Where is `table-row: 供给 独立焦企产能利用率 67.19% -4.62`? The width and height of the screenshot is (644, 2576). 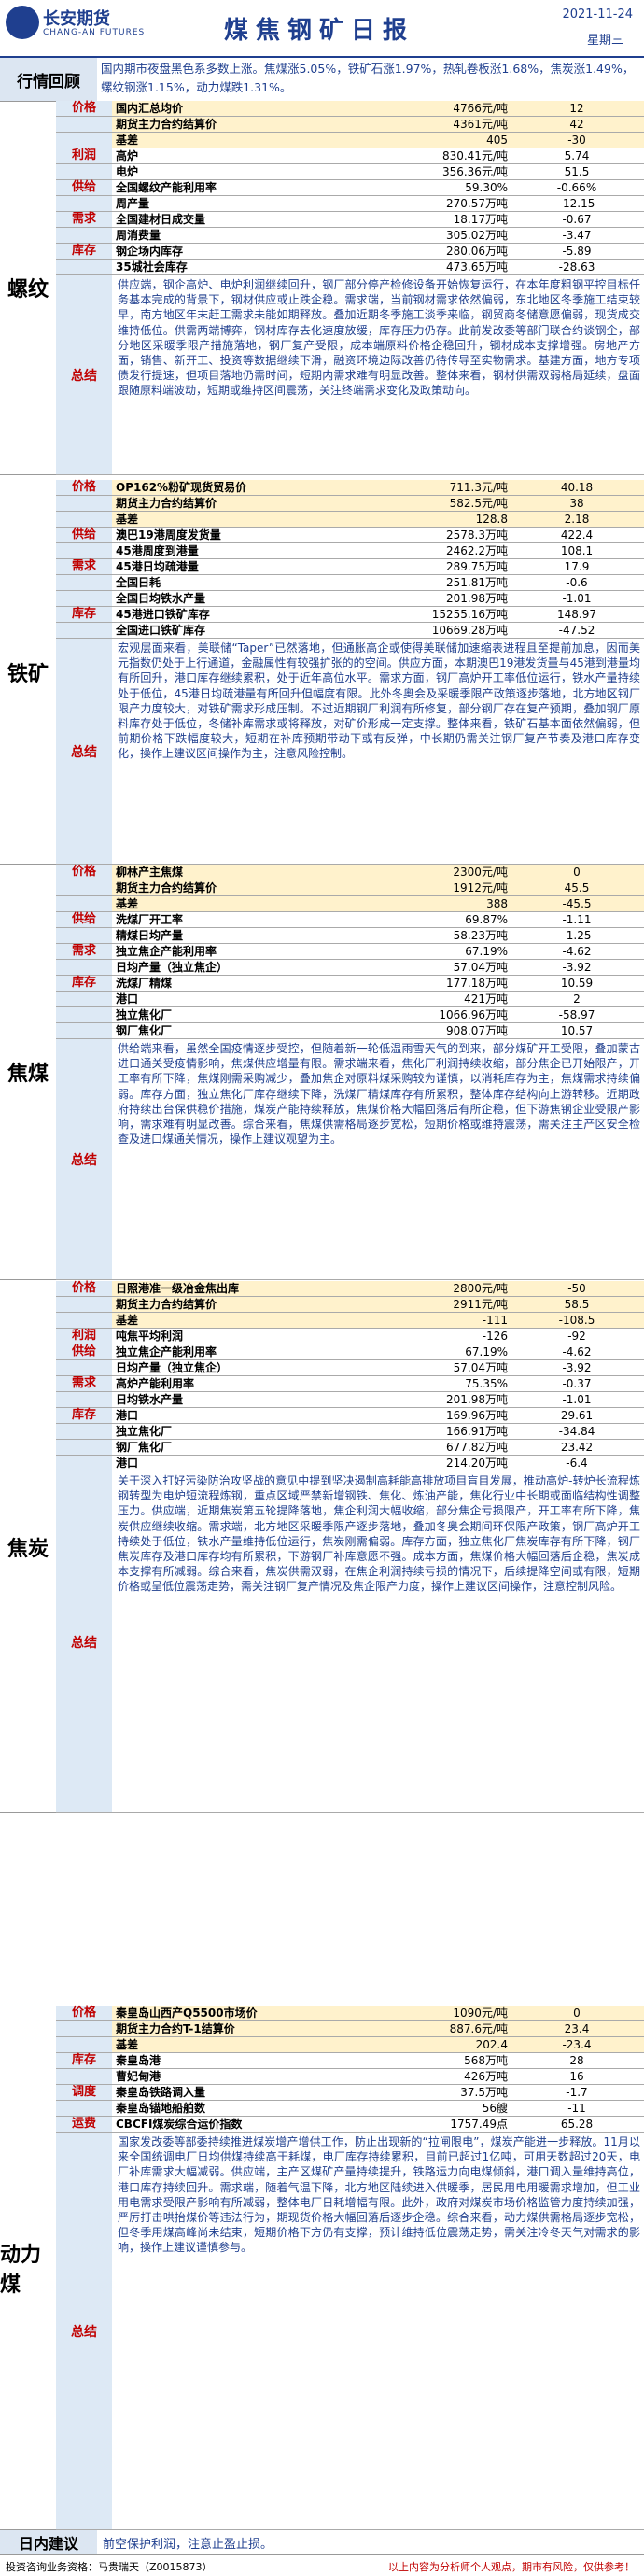
table-row: 供给 独立焦企产能利用率 67.19% -4.62 is located at coordinates (350, 1352).